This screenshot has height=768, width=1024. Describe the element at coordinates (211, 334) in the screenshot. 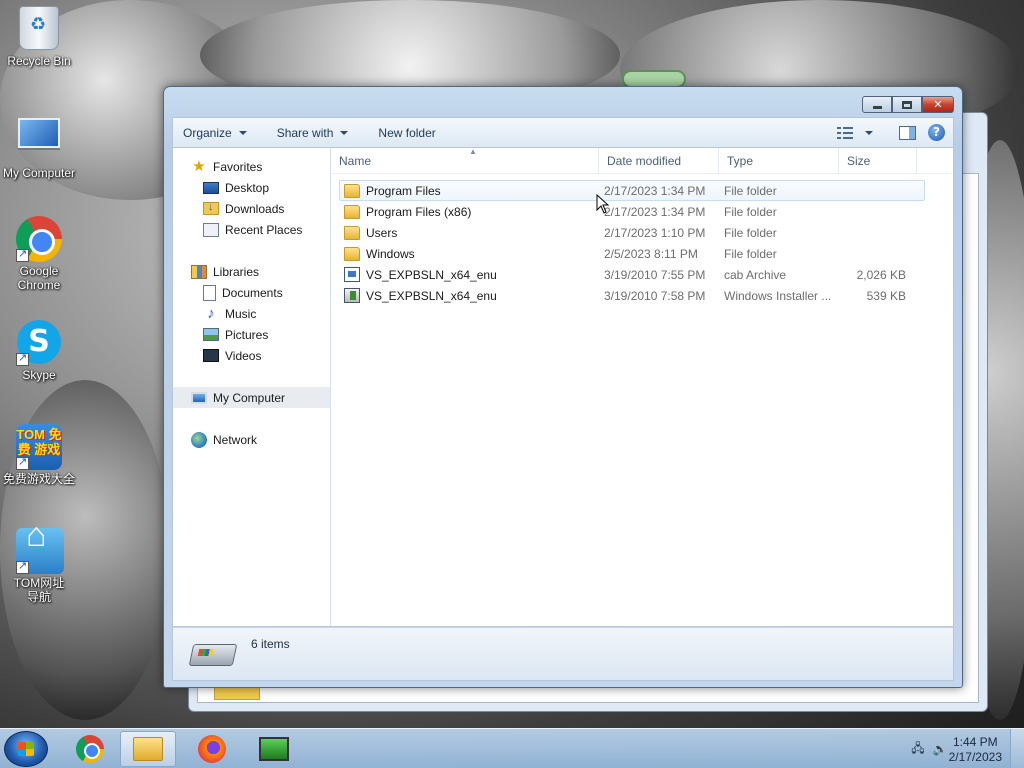

I see `pictures-icon` at that location.